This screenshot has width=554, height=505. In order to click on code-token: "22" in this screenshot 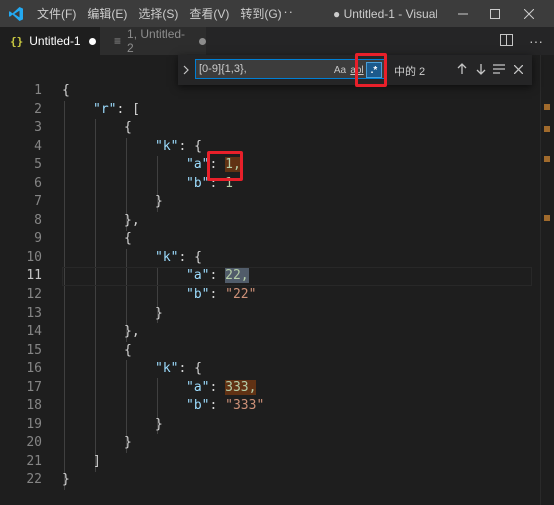, I will do `click(241, 295)`.